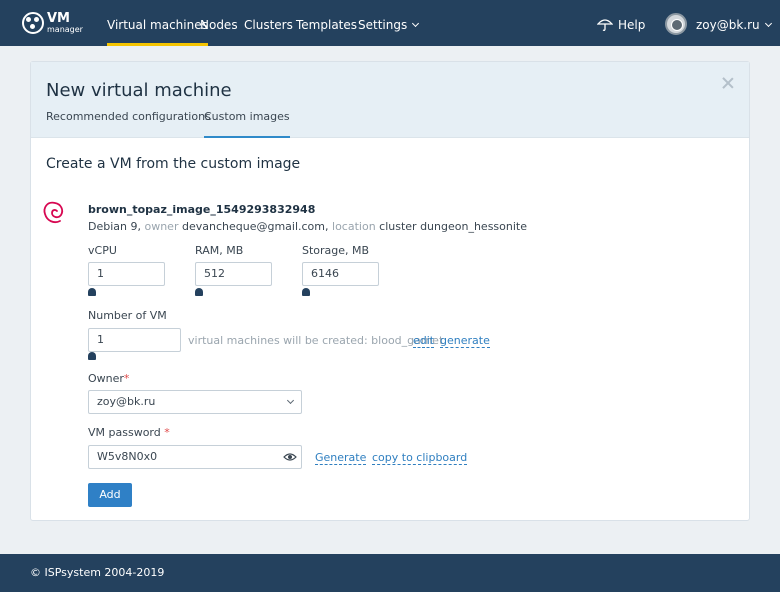 Image resolution: width=780 pixels, height=592 pixels. What do you see at coordinates (65, 29) in the screenshot?
I see `logo-subtitle: manager` at bounding box center [65, 29].